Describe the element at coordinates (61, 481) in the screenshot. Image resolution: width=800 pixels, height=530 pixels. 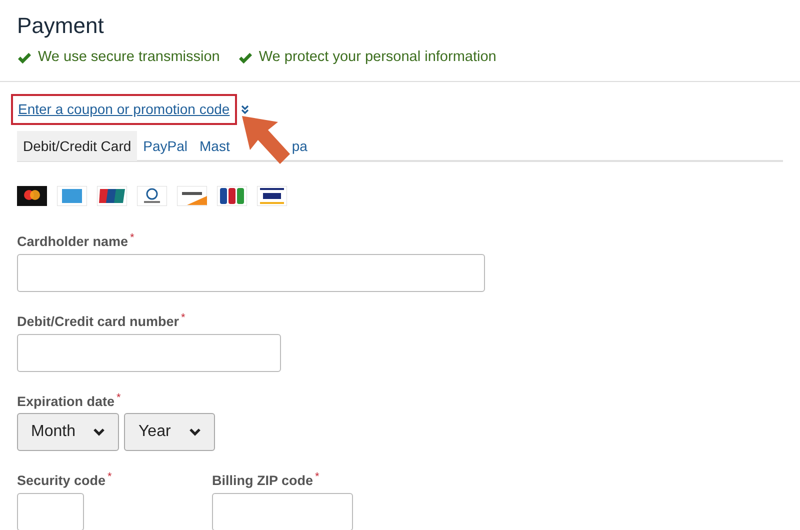
I see `field-label: Security code` at that location.